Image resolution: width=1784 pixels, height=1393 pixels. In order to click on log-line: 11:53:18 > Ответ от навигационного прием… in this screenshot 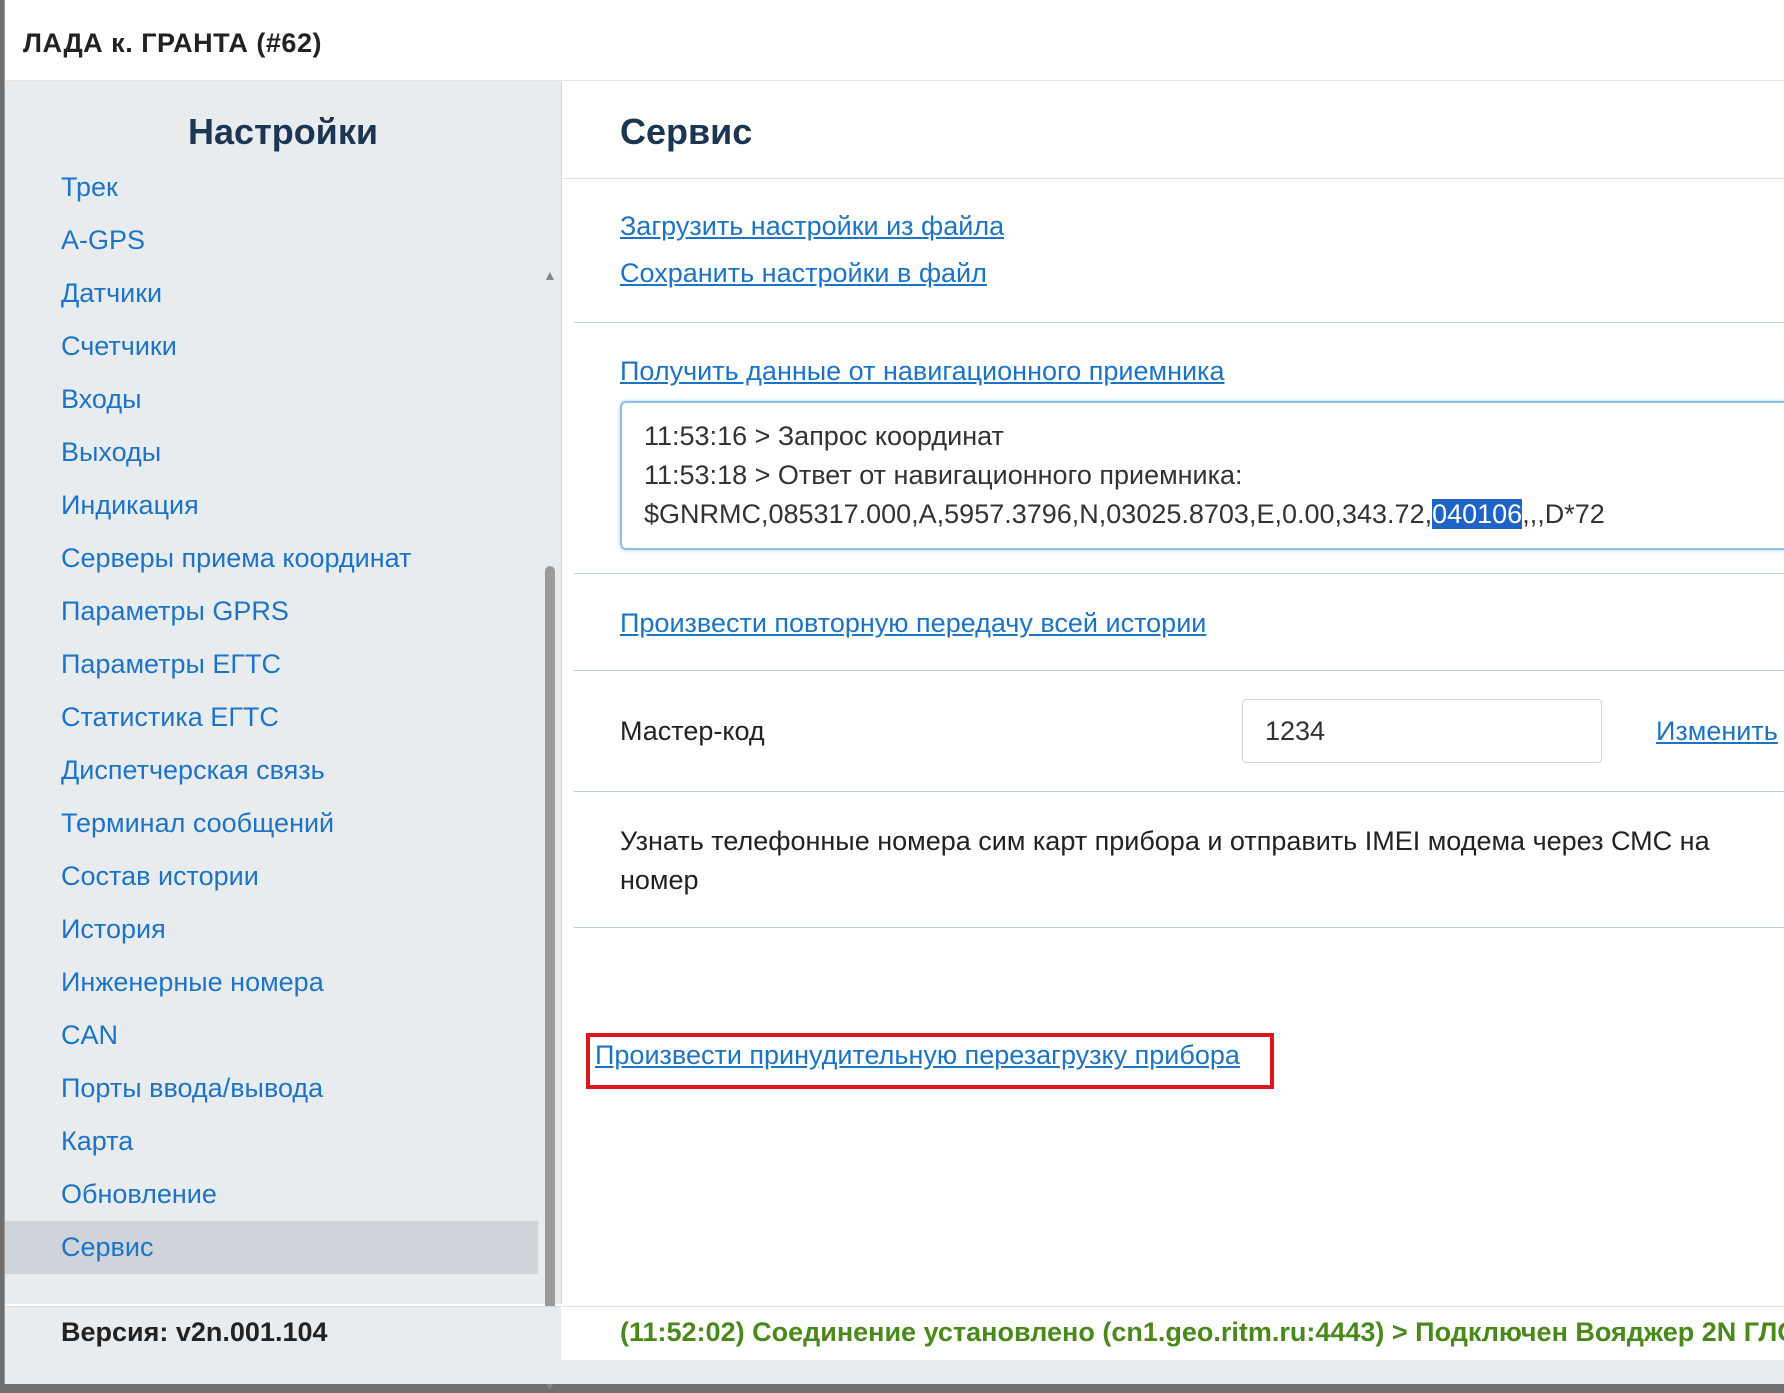, I will do `click(943, 475)`.